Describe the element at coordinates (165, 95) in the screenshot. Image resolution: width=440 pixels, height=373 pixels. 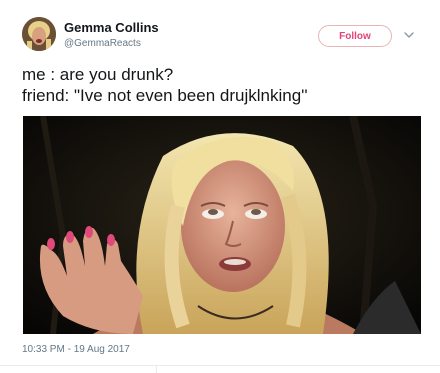
I see `tweet-text-line: friend: "Ive not even been drujklnking''` at that location.